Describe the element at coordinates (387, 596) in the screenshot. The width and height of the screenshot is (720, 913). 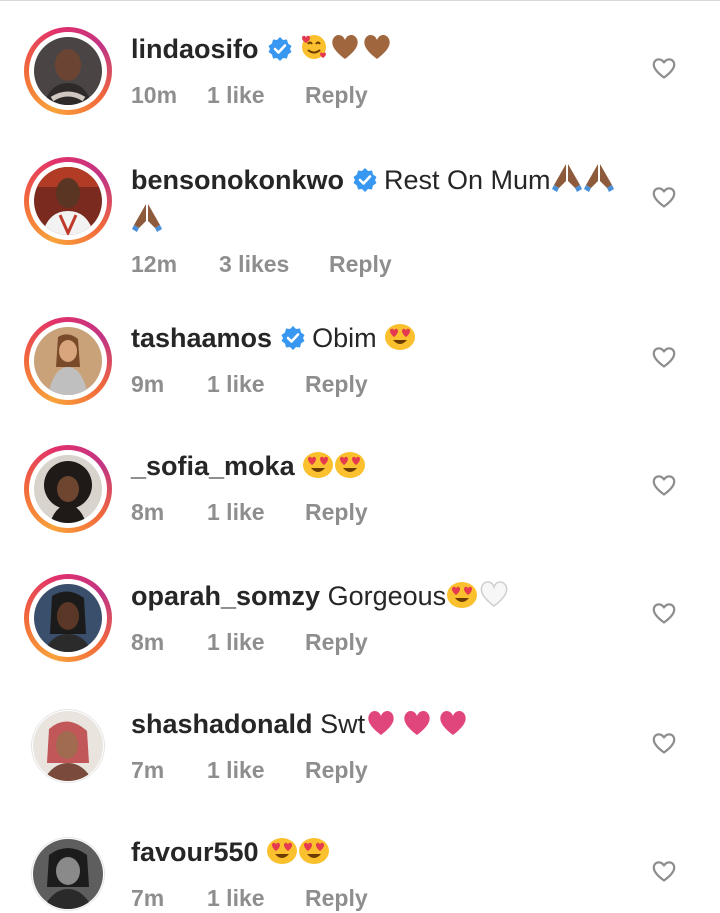
I see `comment-text: Gorgeous` at that location.